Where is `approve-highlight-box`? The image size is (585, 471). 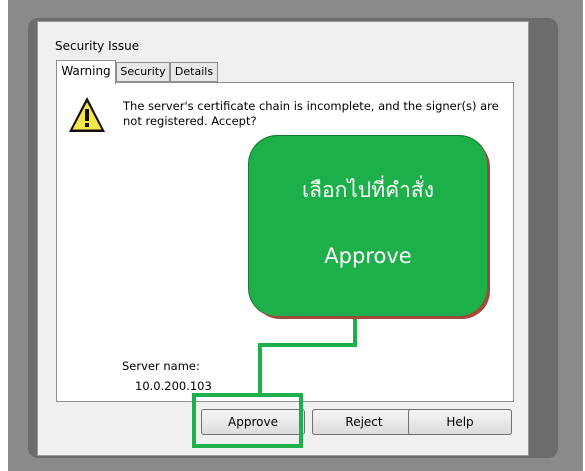 approve-highlight-box is located at coordinates (247, 420).